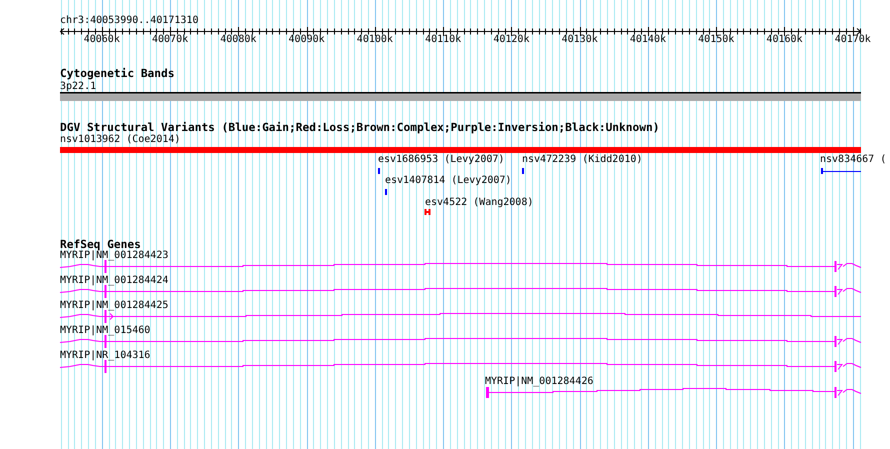 This screenshot has height=449, width=890. Describe the element at coordinates (443, 40) in the screenshot. I see `tick-label: 40110k` at that location.